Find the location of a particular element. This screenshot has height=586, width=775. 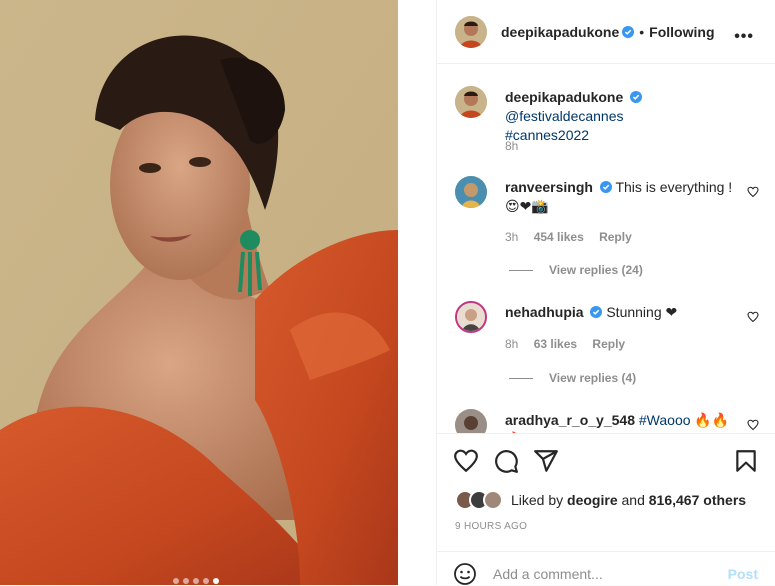

carousel-dots is located at coordinates (196, 581).